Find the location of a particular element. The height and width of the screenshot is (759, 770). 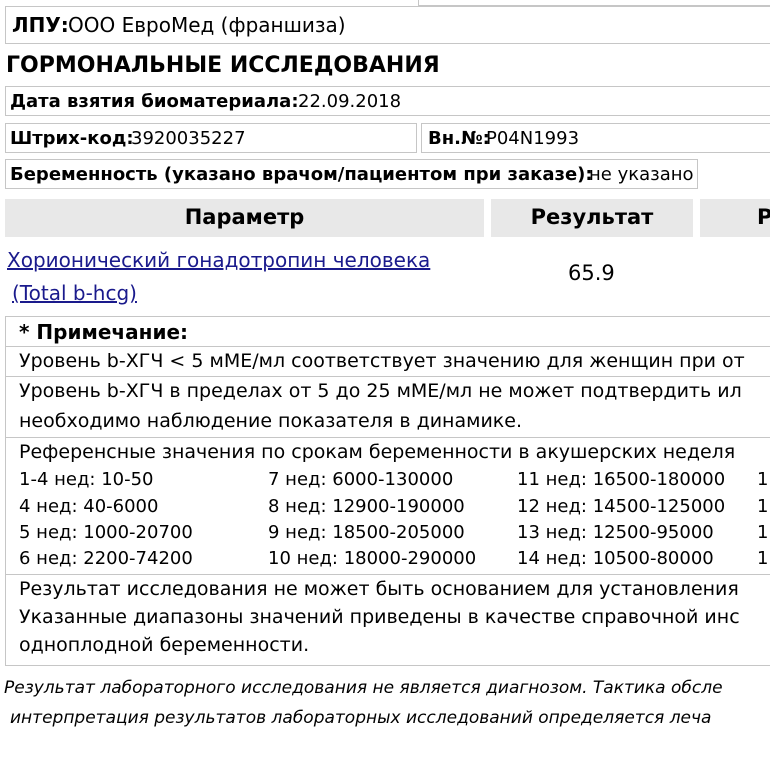

internal-number-box: Вн.№: P04N1993 is located at coordinates (595, 138).